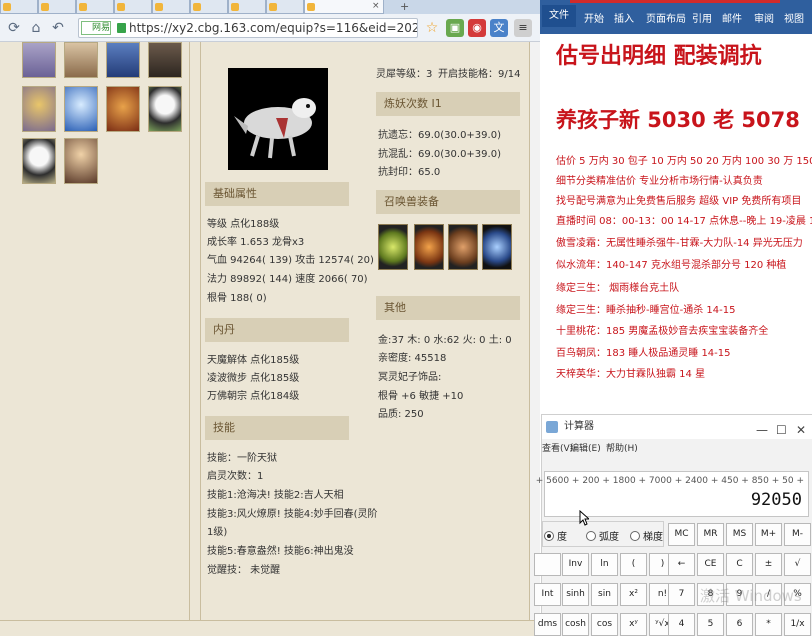 The image size is (812, 636). I want to click on key-backspace: ←, so click(681, 564).